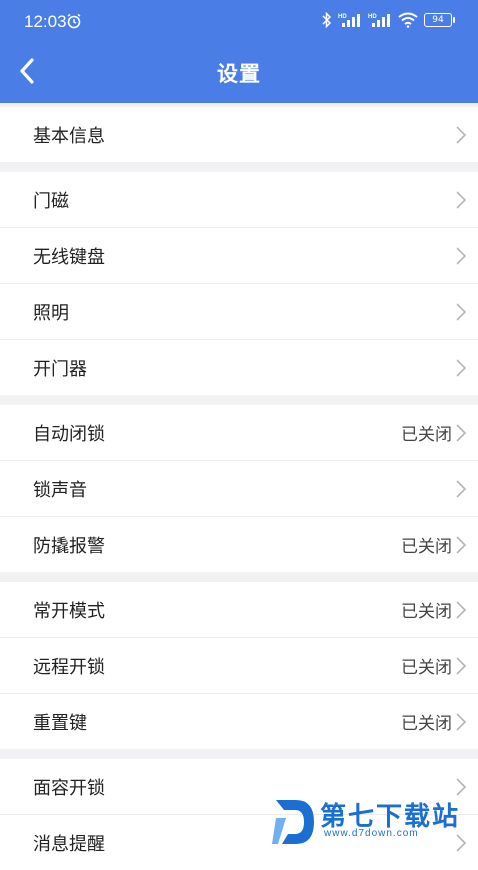  What do you see at coordinates (51, 201) in the screenshot?
I see `settings-row-label: 门磁` at bounding box center [51, 201].